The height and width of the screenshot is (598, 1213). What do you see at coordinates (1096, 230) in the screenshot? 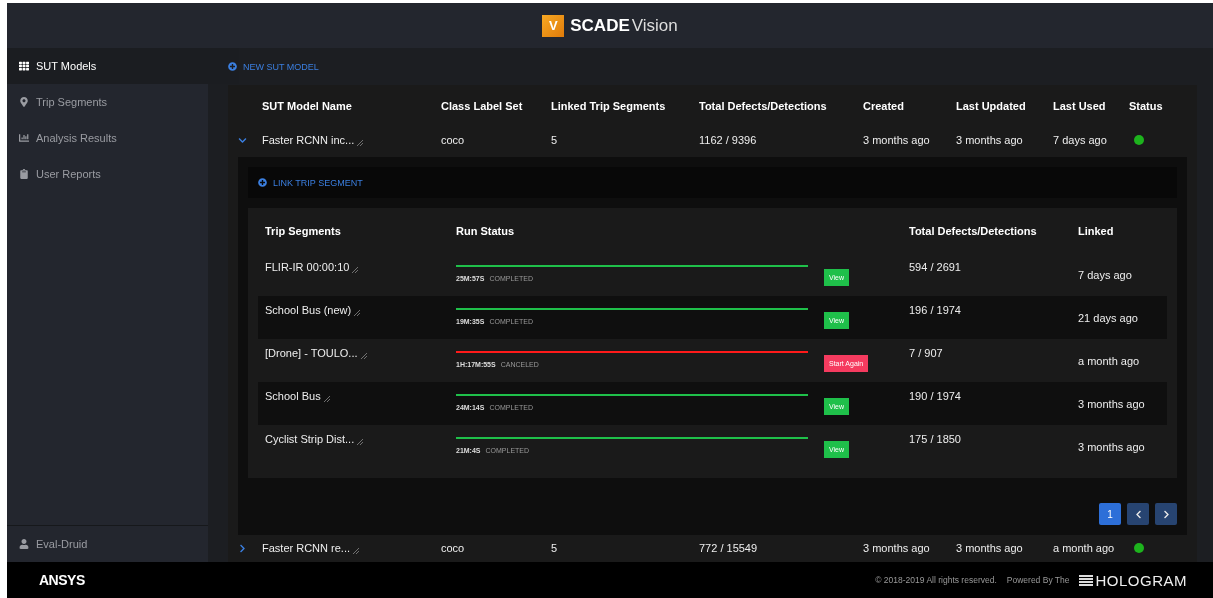
I see `column-header: Linked` at bounding box center [1096, 230].